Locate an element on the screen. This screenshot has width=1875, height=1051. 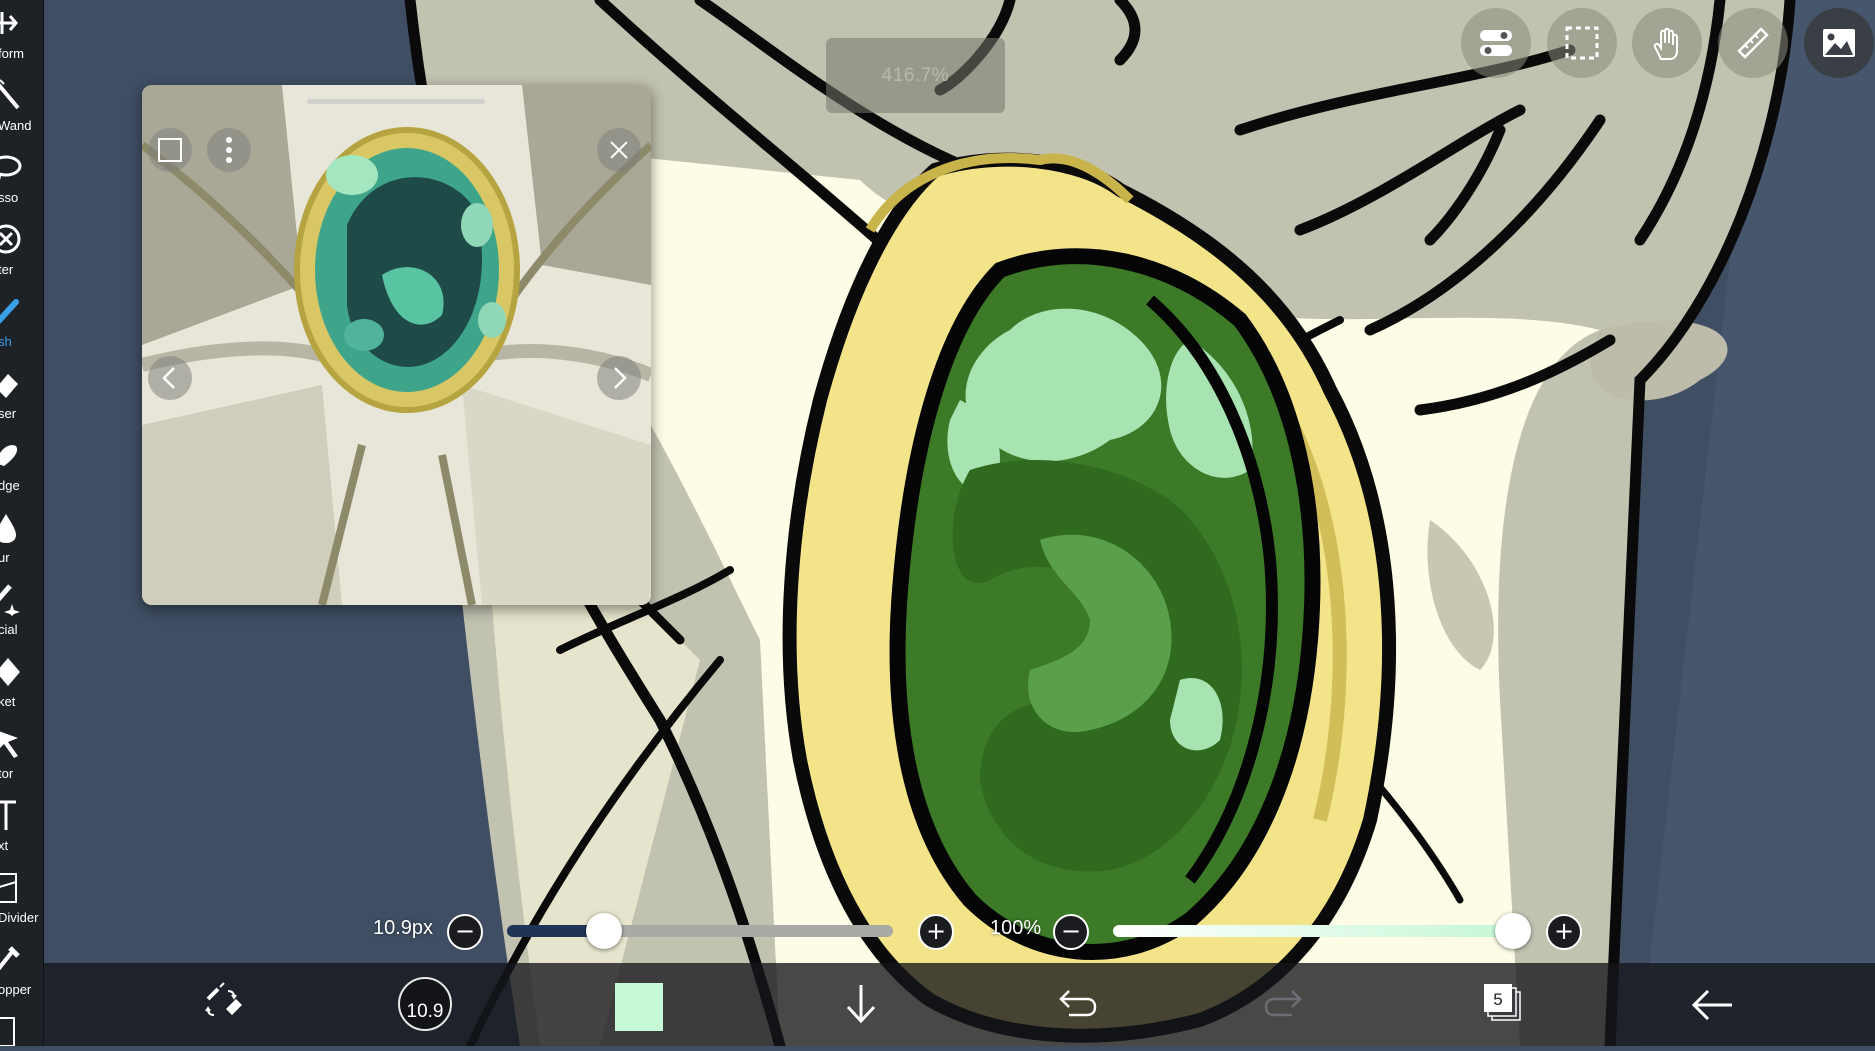
brush-icon is located at coordinates (9, 312).